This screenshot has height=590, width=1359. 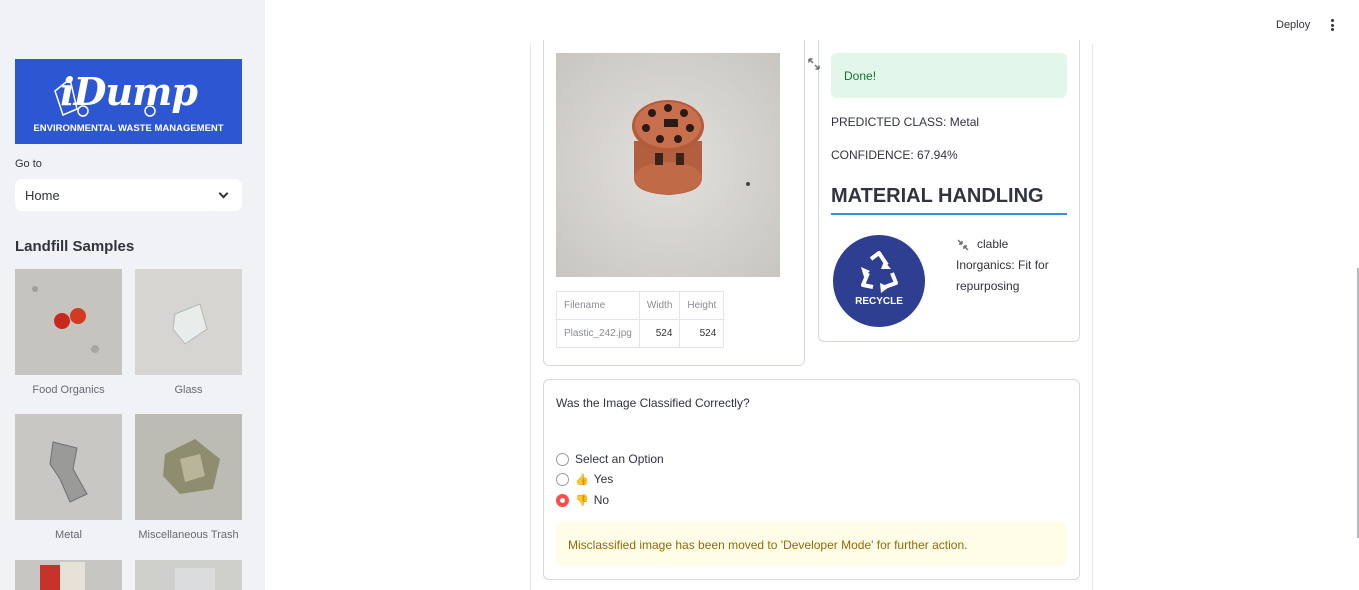 What do you see at coordinates (188, 535) in the screenshot?
I see `sample-label-misc-trash: Miscellaneous Trash` at bounding box center [188, 535].